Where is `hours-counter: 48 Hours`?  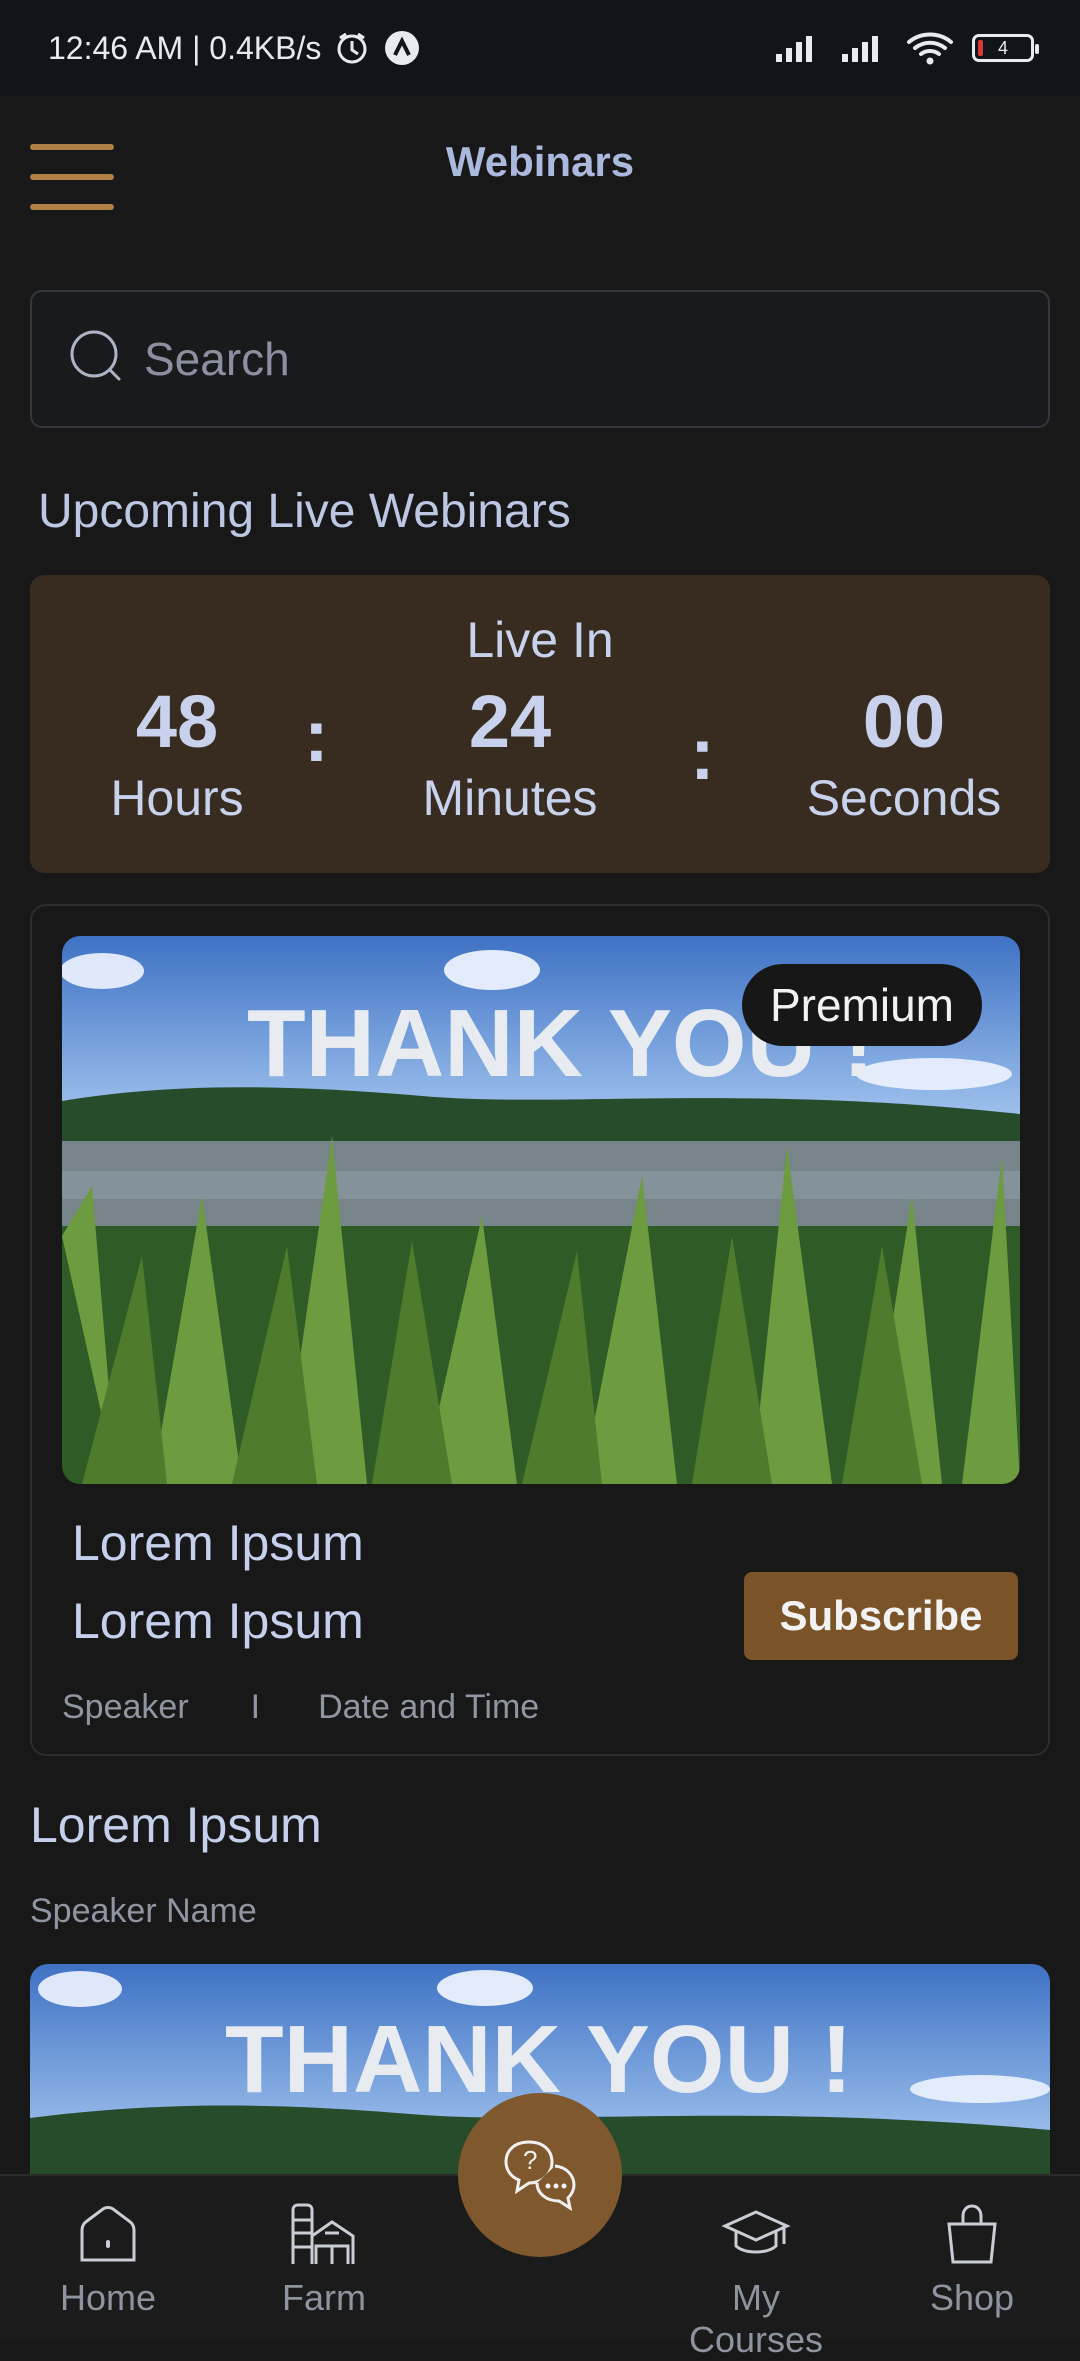
hours-counter: 48 Hours is located at coordinates (177, 756).